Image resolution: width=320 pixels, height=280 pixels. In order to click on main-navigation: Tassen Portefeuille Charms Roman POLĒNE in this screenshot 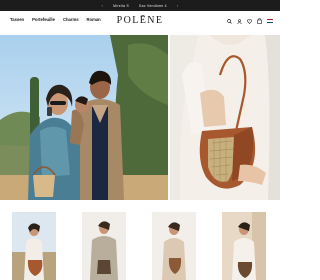, I will do `click(140, 21)`.